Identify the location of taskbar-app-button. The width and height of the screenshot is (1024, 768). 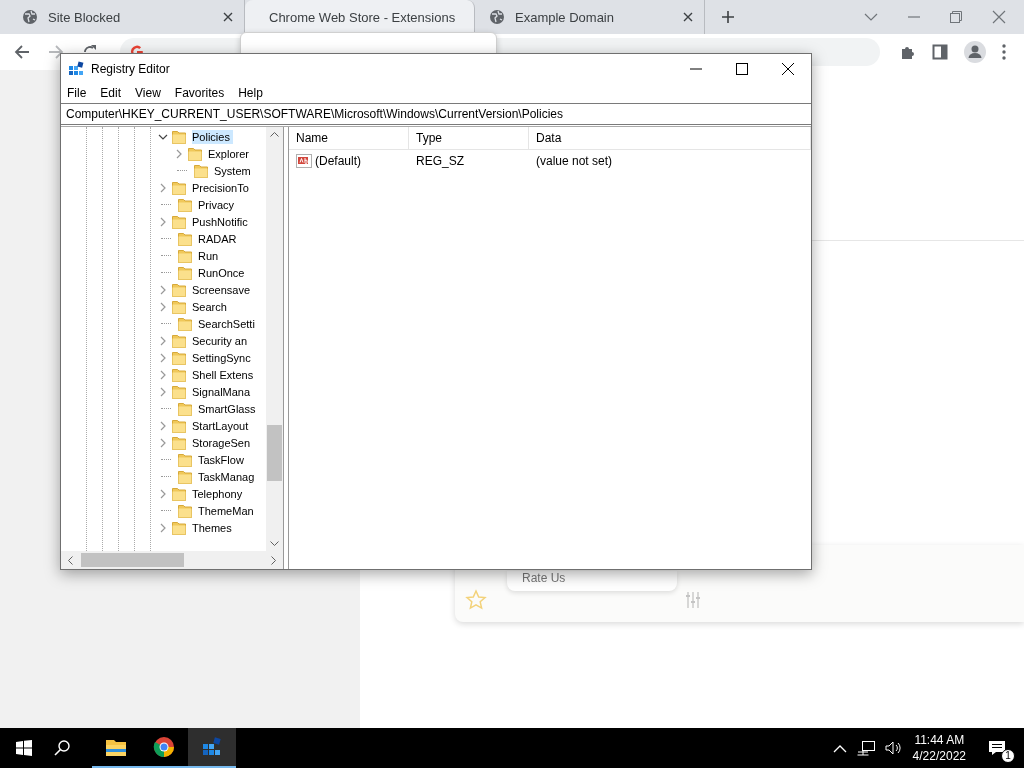
(212, 748).